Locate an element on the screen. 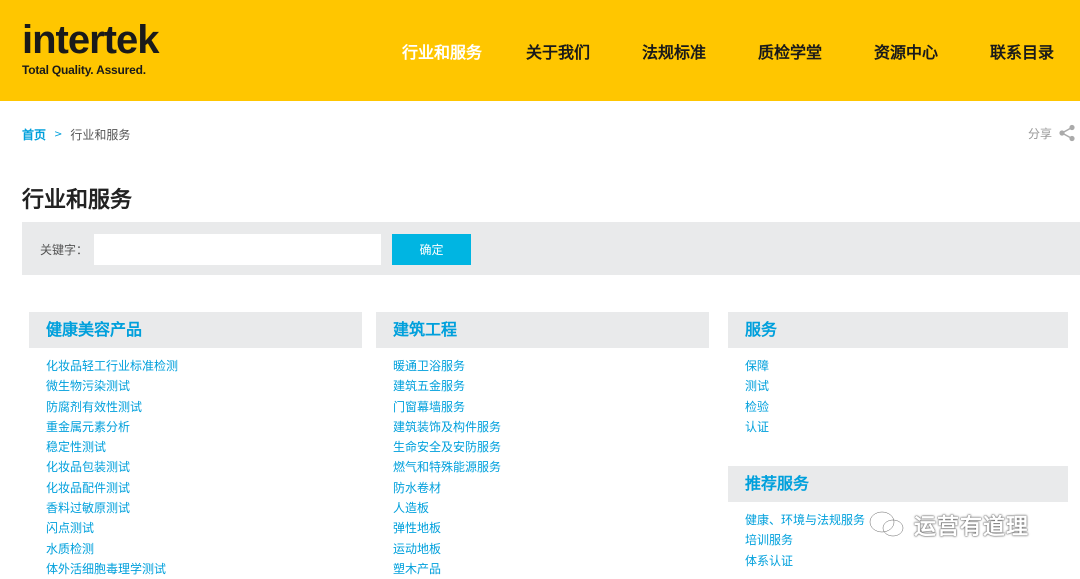  confirm-button: 确定 is located at coordinates (431, 249).